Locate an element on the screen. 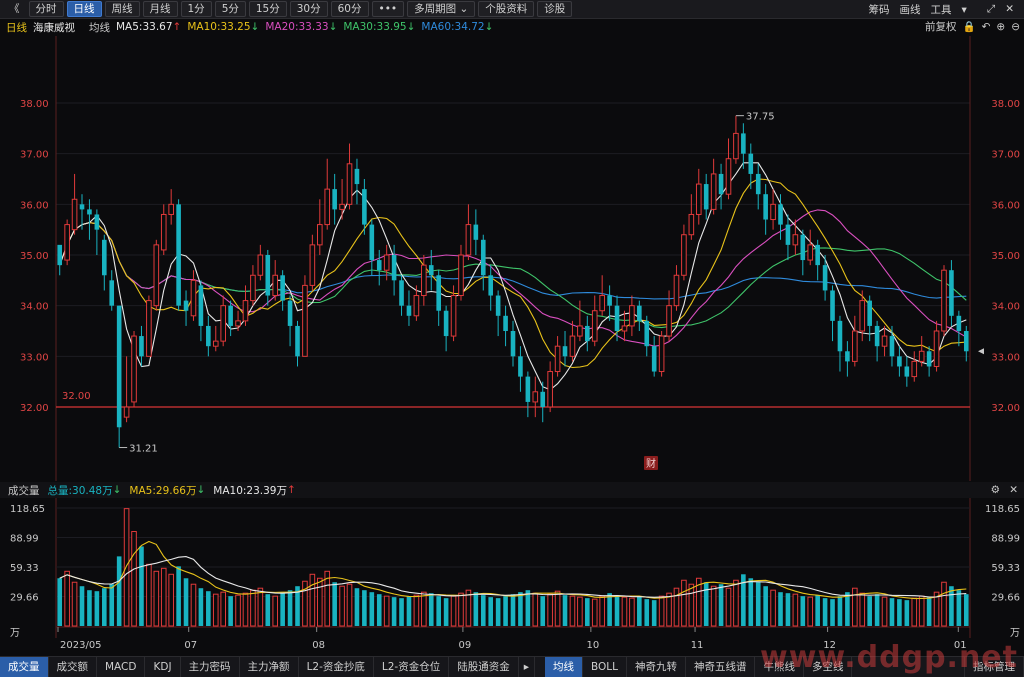  tab-boll: BOLL is located at coordinates (605, 667).